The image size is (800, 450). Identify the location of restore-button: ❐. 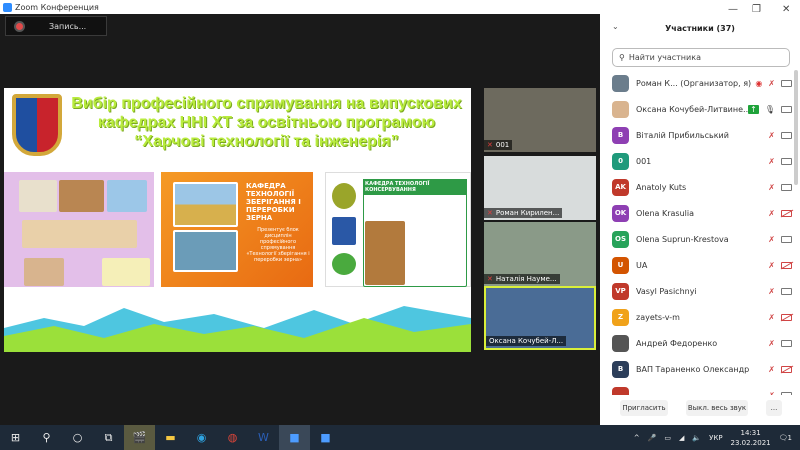
(756, 9).